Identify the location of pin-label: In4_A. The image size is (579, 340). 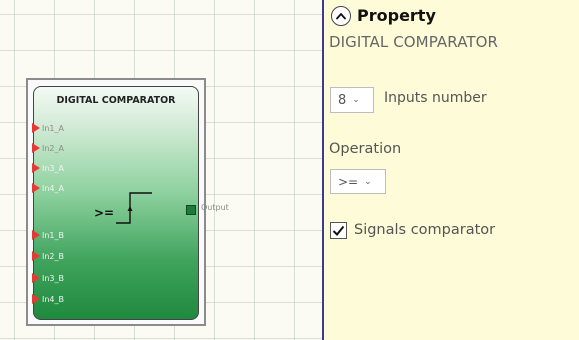
(53, 188).